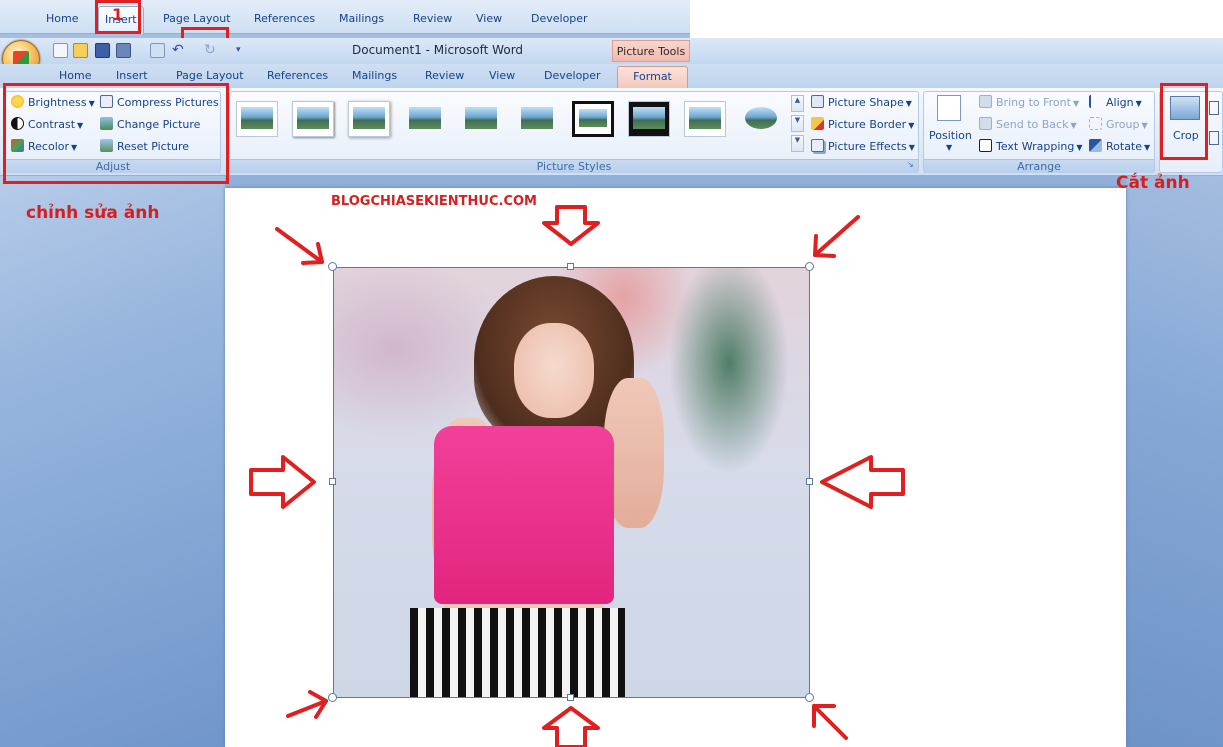 This screenshot has height=747, width=1223. Describe the element at coordinates (332, 266) in the screenshot. I see `resize-handle-top-left` at that location.